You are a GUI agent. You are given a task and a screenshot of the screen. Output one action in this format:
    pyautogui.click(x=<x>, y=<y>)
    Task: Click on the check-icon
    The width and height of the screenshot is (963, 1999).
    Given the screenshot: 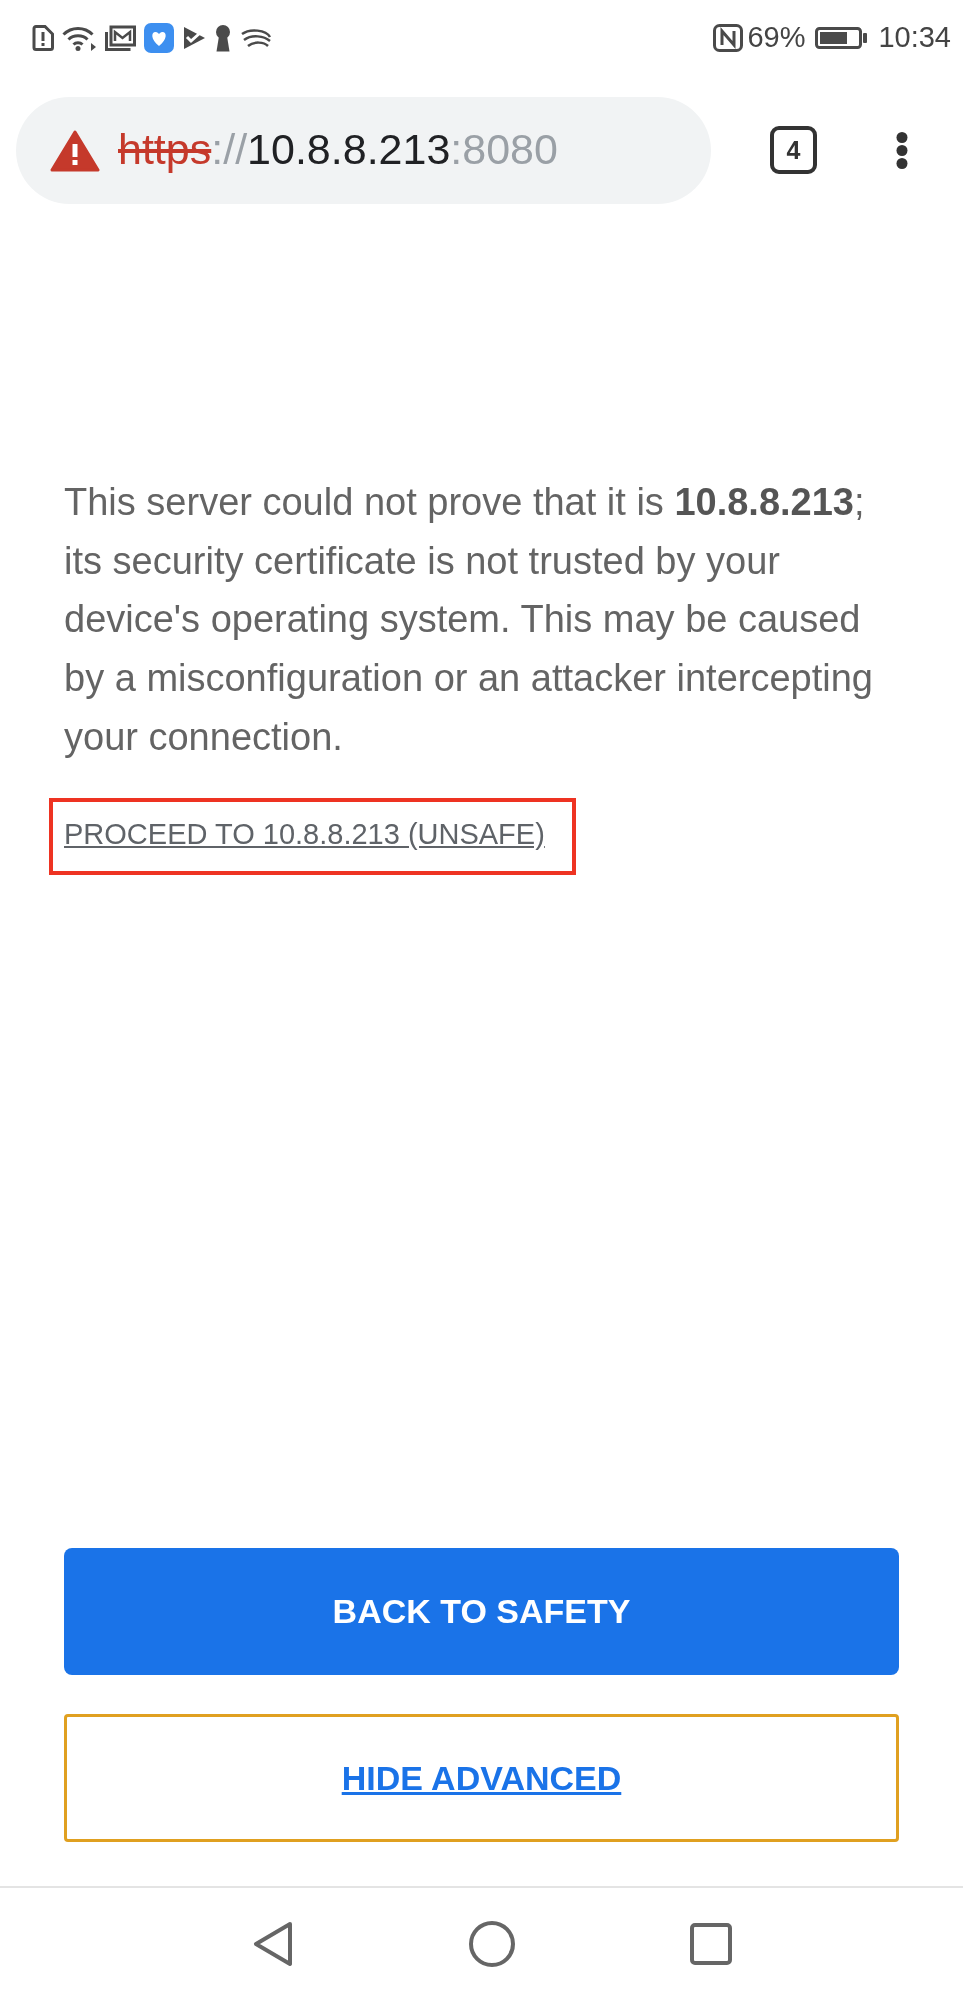 What is the action you would take?
    pyautogui.click(x=194, y=37)
    